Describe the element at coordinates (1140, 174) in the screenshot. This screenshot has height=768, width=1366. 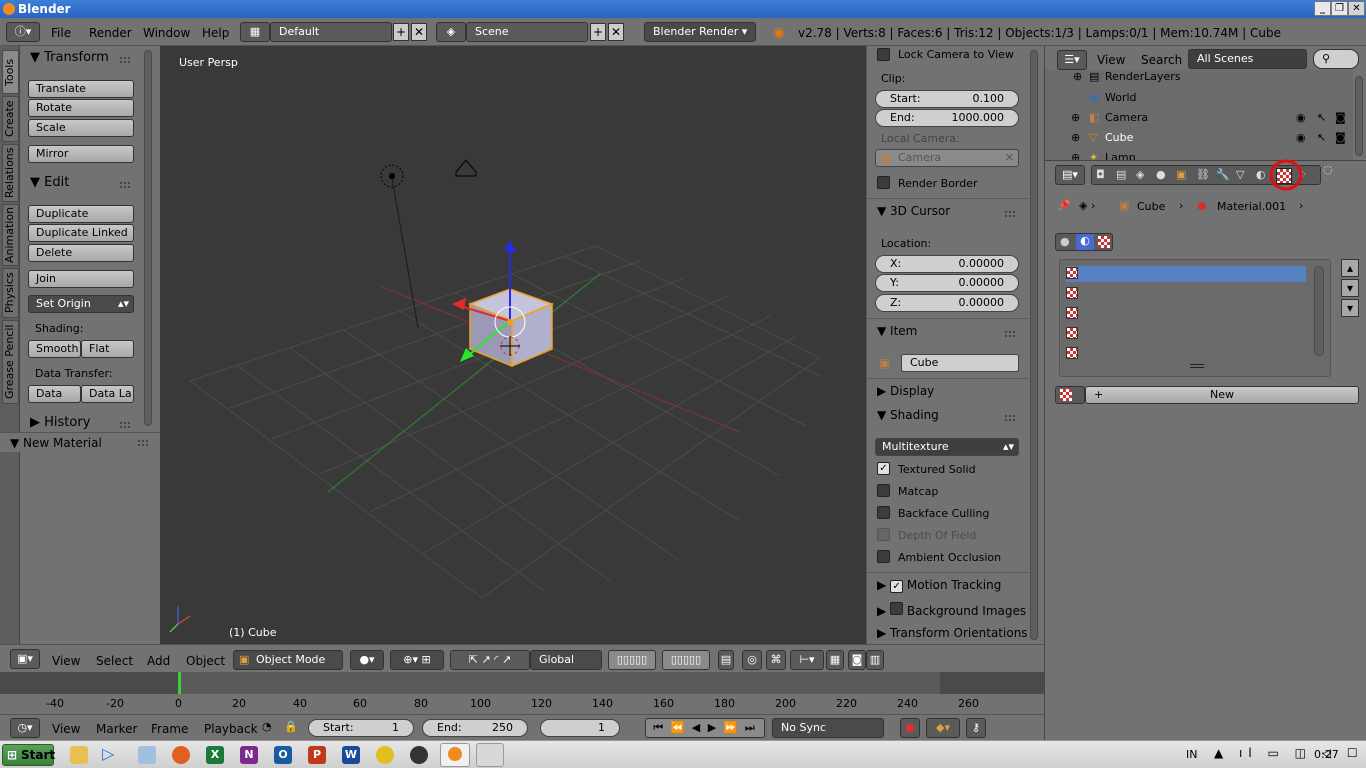
I see `scene-tab-icon: ◈` at that location.